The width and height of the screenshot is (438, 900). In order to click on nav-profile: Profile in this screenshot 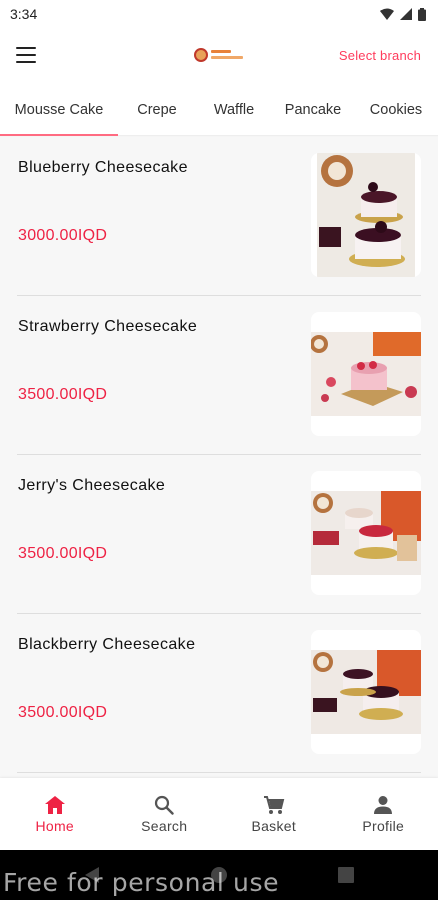, I will do `click(383, 814)`.